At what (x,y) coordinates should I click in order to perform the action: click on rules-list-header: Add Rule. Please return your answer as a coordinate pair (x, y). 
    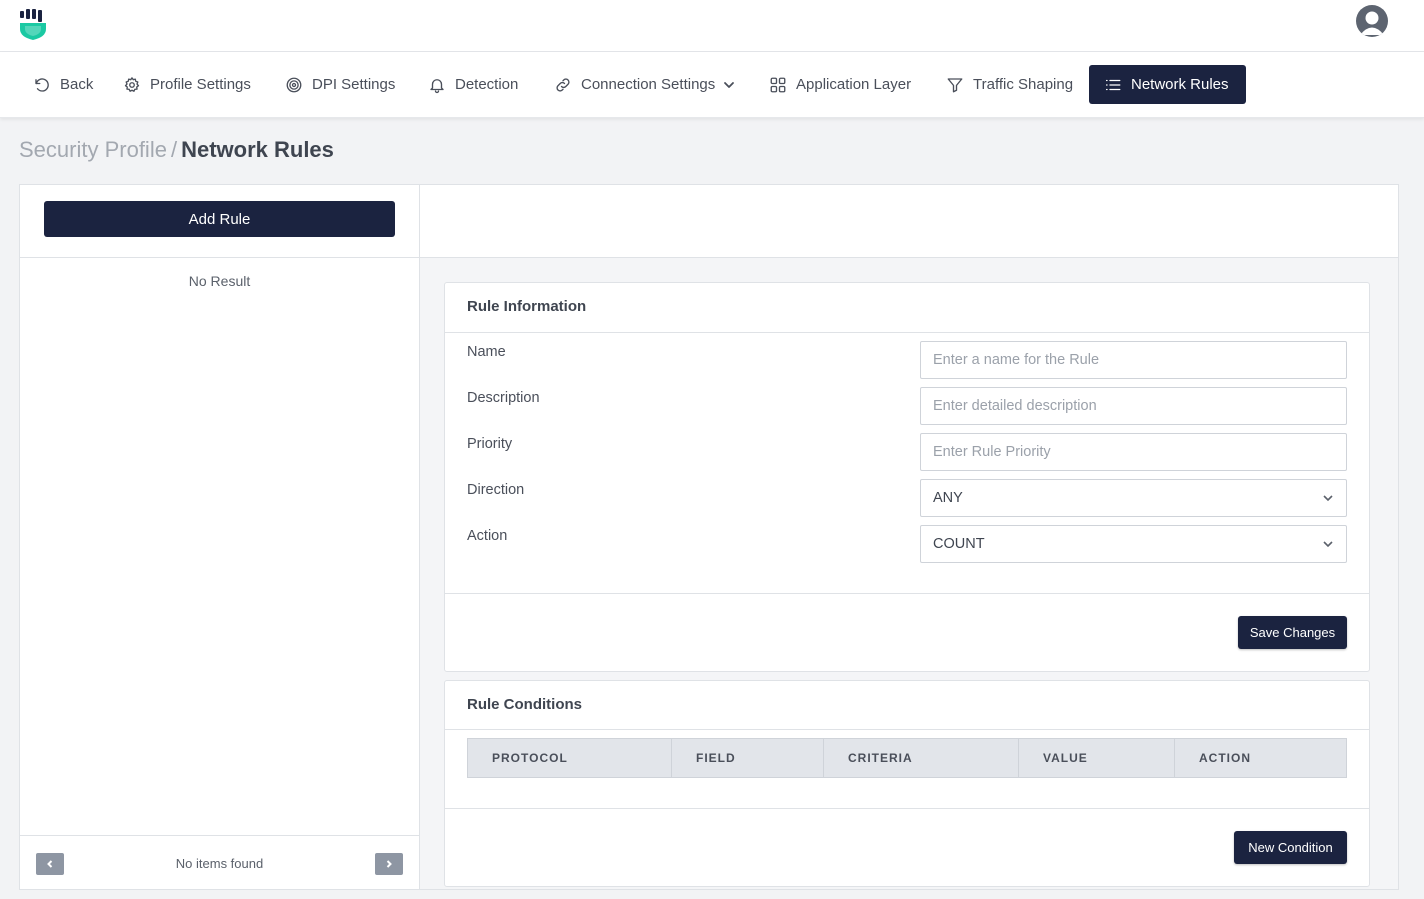
    Looking at the image, I should click on (219, 221).